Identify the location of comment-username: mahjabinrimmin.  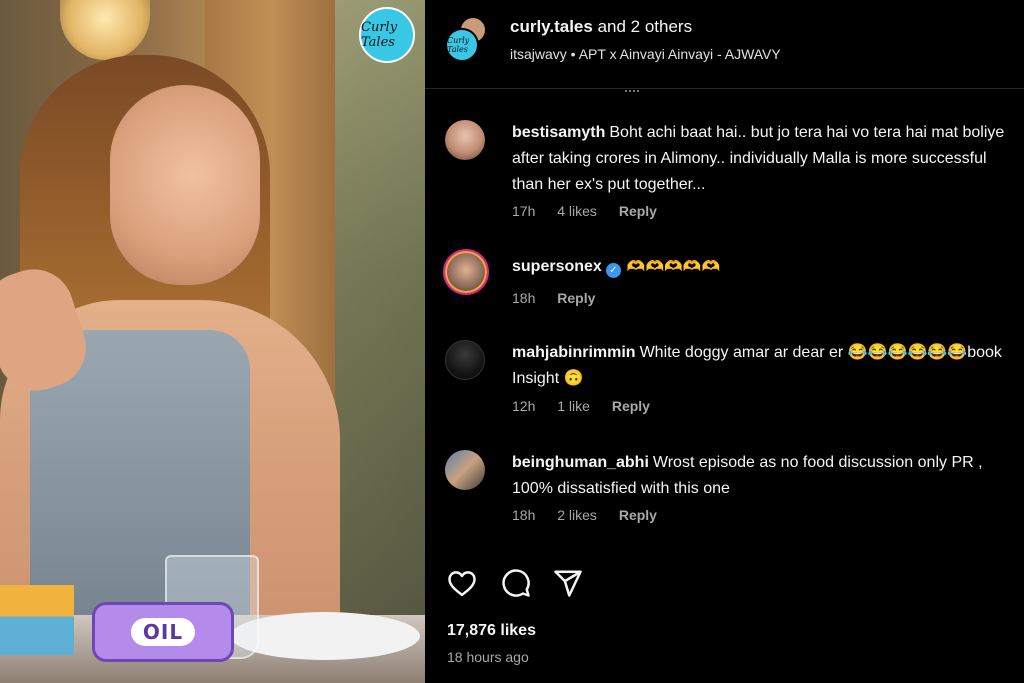
(574, 352).